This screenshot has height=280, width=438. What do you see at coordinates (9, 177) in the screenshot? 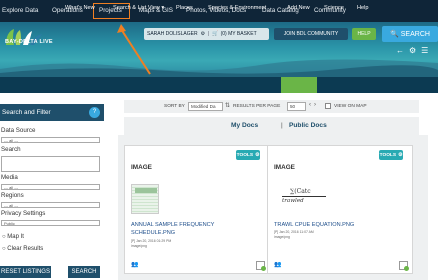
I see `media-label: Media` at bounding box center [9, 177].